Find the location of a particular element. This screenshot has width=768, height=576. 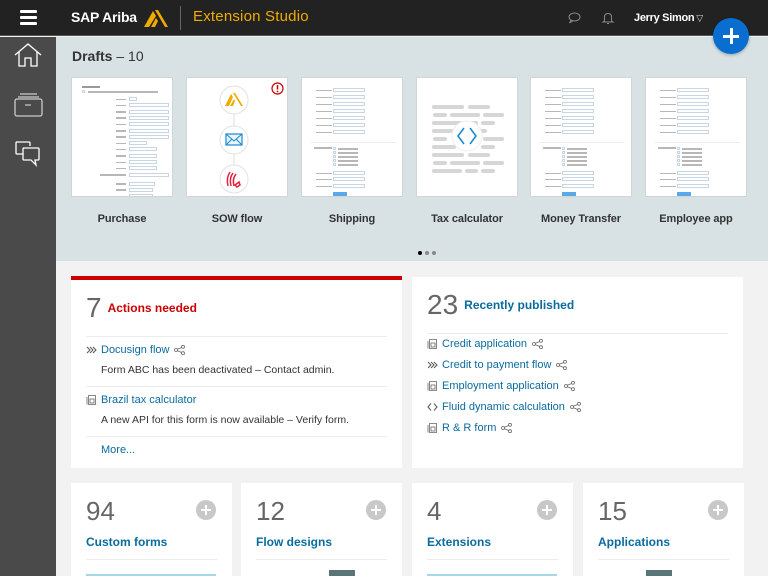

draft-card: Employee app is located at coordinates (696, 151).